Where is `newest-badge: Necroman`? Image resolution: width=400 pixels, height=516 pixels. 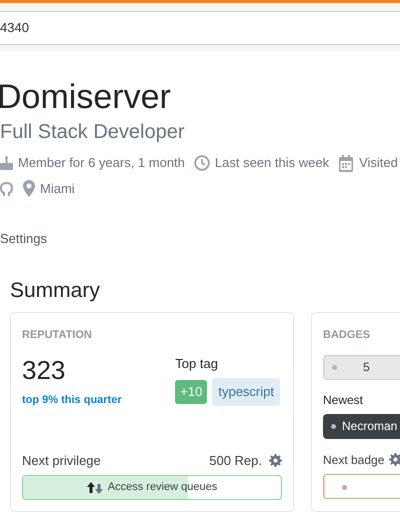
newest-badge: Necroman is located at coordinates (361, 426).